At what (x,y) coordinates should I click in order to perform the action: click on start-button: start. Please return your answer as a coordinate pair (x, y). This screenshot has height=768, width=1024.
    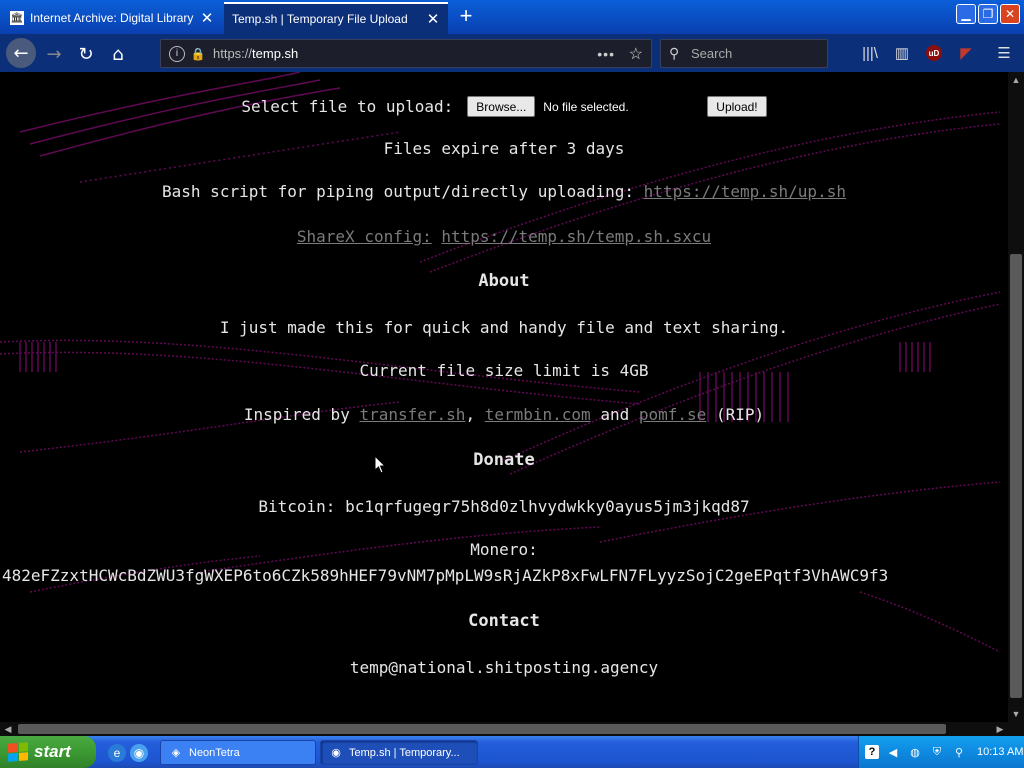
    Looking at the image, I should click on (48, 752).